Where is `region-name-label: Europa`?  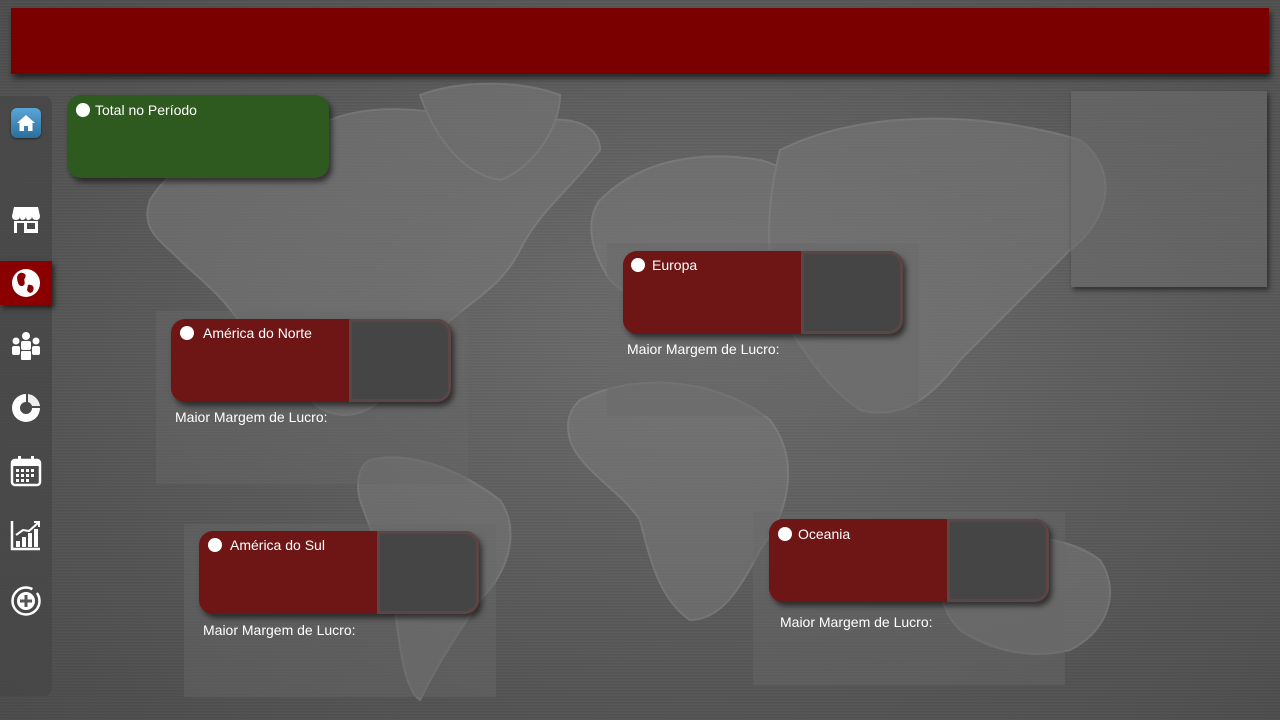 region-name-label: Europa is located at coordinates (675, 265).